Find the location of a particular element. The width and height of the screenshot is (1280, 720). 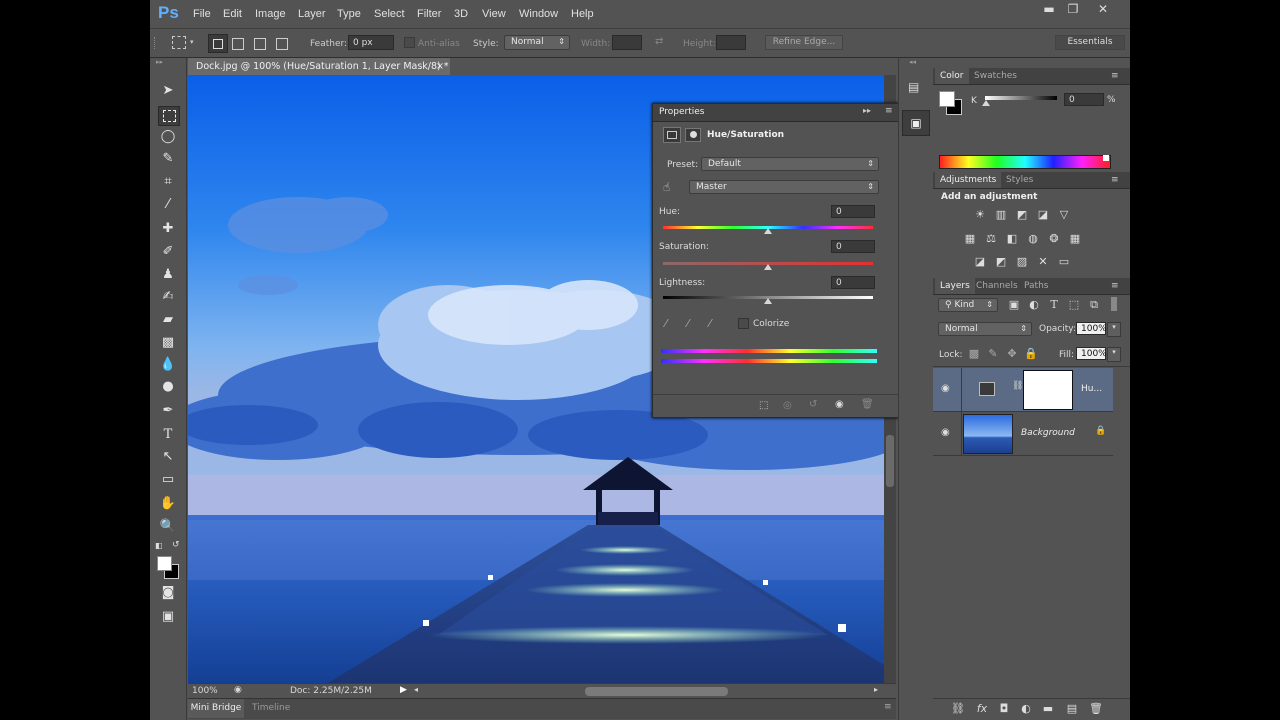

lock-transparency-icon: ▩ is located at coordinates (974, 354).